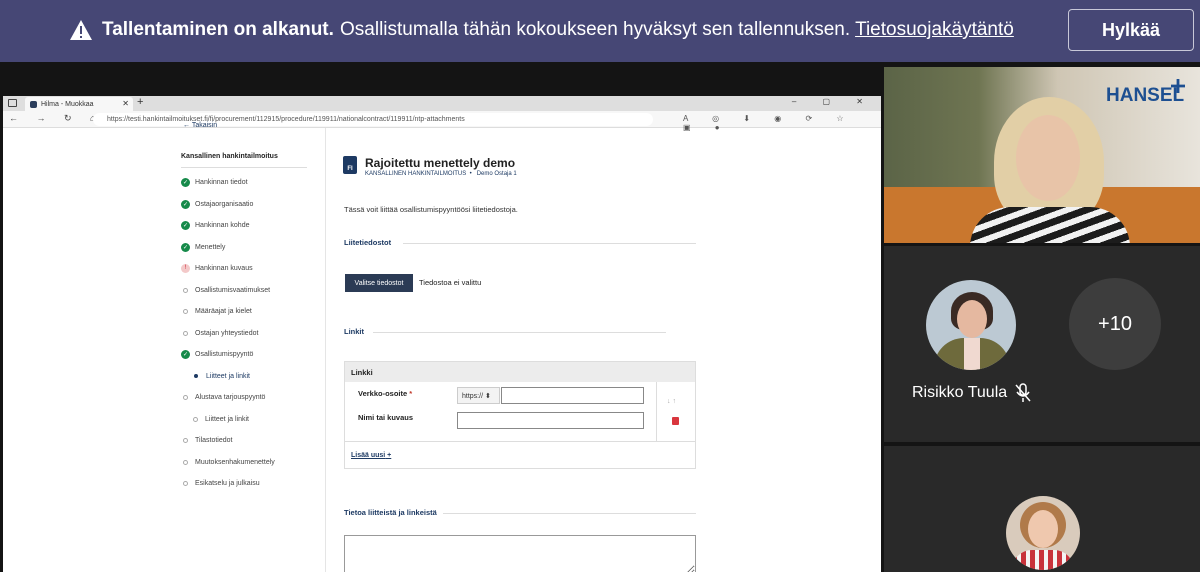 Image resolution: width=1200 pixels, height=572 pixels. What do you see at coordinates (222, 225) in the screenshot?
I see `sidebar-item-label: Hankinnan kohde` at bounding box center [222, 225].